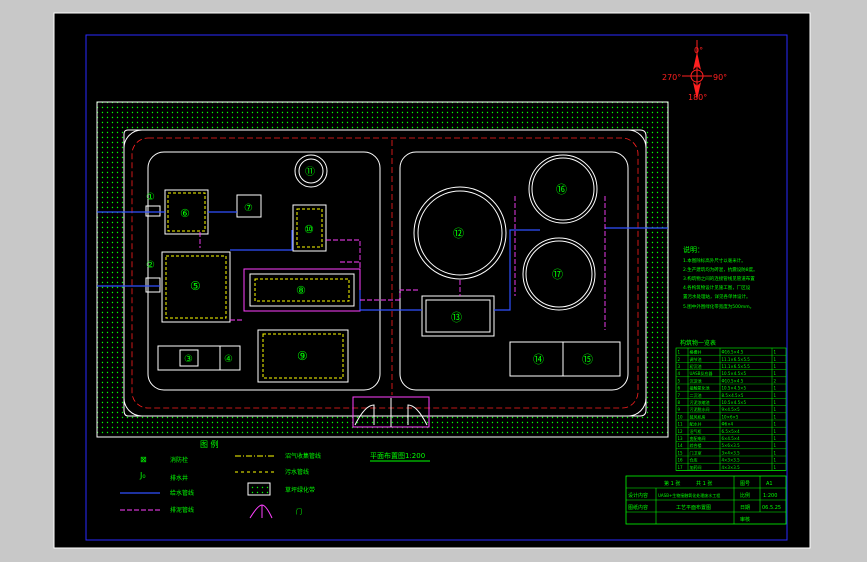 This screenshot has height=562, width=867. Describe the element at coordinates (696, 352) in the screenshot. I see `table-cell: 格栅井` at that location.